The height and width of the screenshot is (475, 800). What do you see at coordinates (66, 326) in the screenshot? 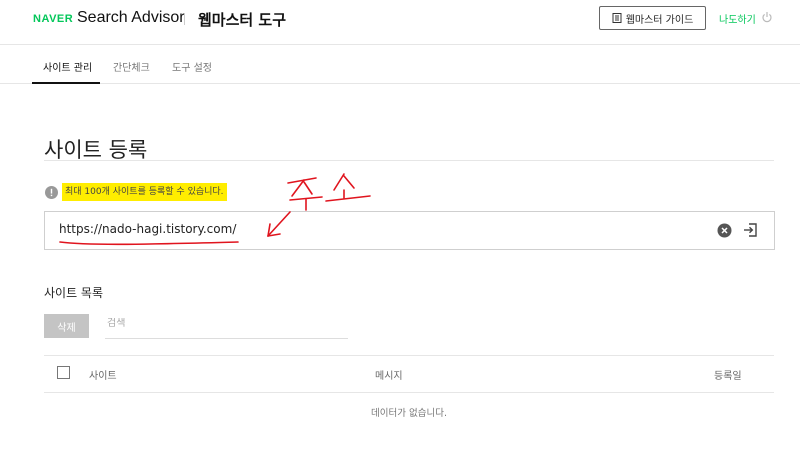
I see `delete-button: 삭제` at bounding box center [66, 326].